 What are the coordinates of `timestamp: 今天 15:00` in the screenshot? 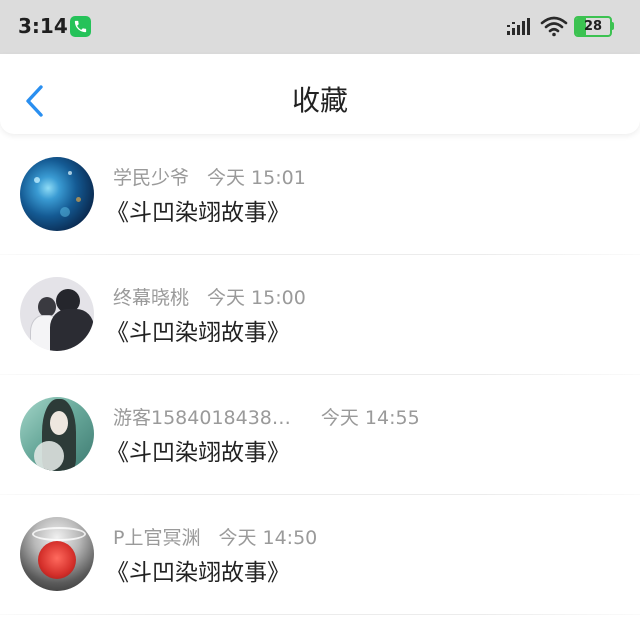 It's located at (256, 298).